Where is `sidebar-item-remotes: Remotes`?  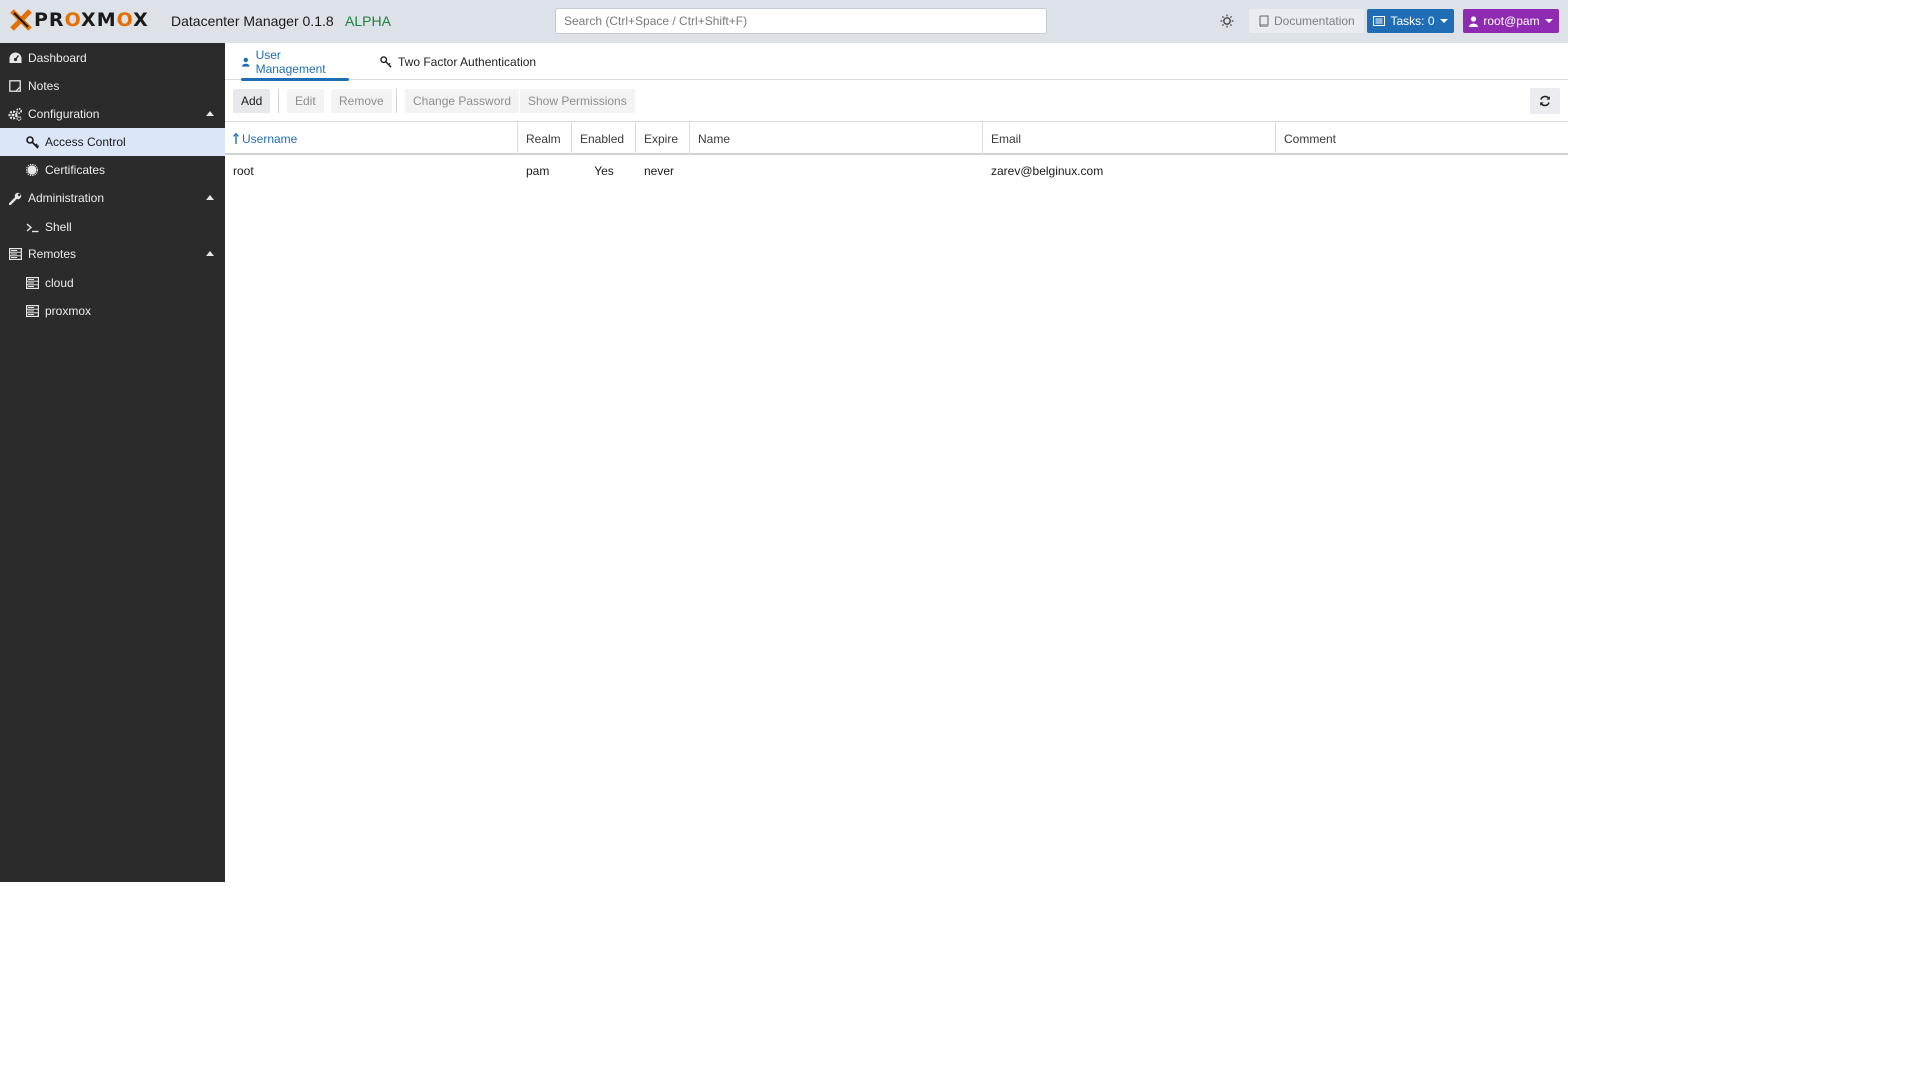
sidebar-item-remotes: Remotes is located at coordinates (112, 254).